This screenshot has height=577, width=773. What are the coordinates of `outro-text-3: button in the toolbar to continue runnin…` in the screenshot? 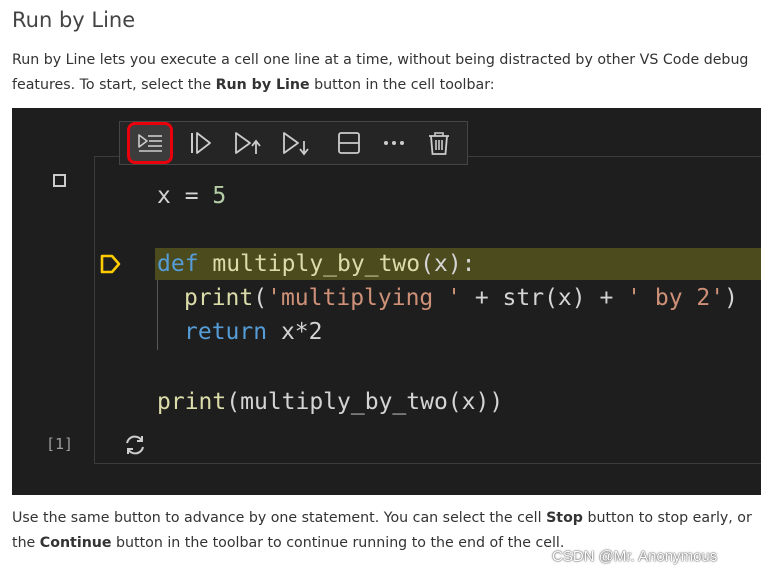 It's located at (338, 543).